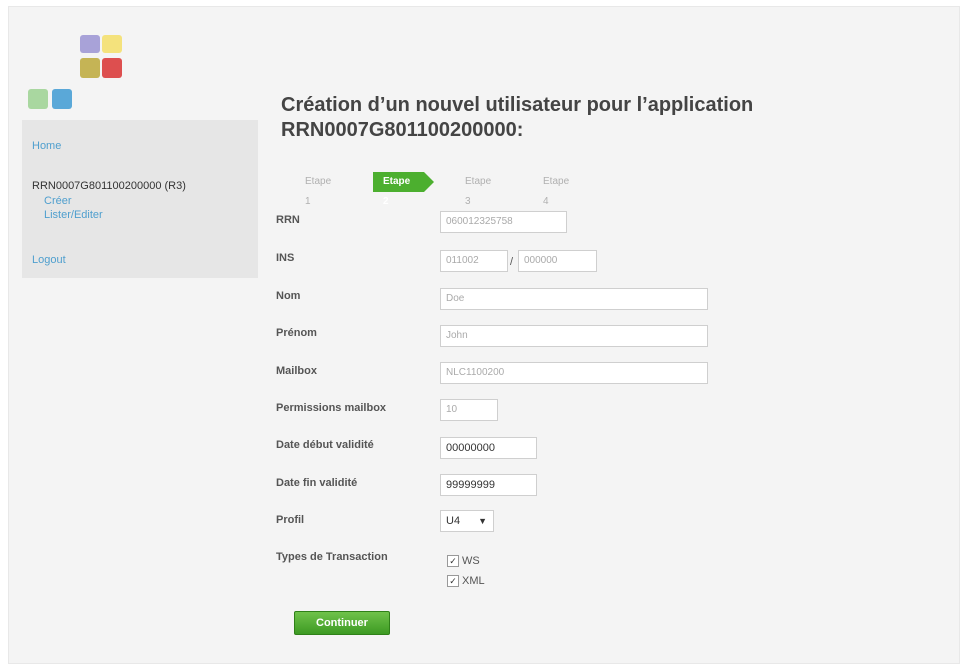  Describe the element at coordinates (503, 222) in the screenshot. I see `rrn-field: 060012325758` at that location.